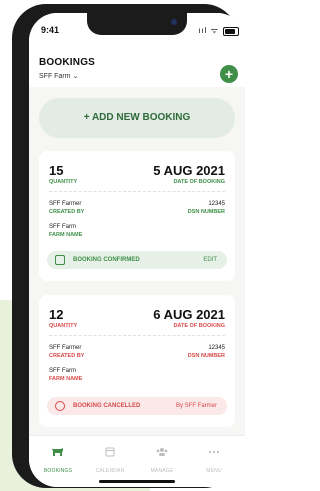 This screenshot has height=491, width=320. Describe the element at coordinates (58, 459) in the screenshot. I see `tab-bookings: BOOKINGS` at that location.